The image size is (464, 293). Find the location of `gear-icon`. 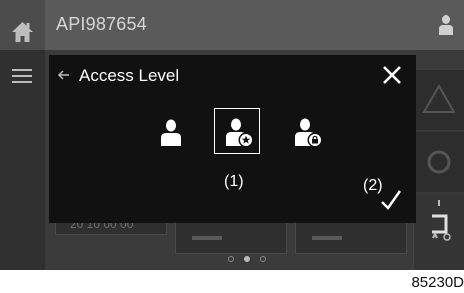

gear-icon is located at coordinates (439, 162).